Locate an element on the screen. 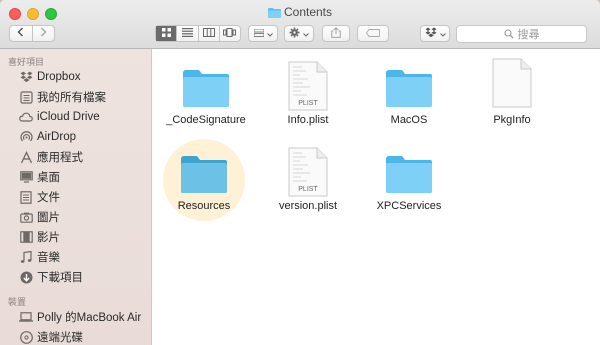  sidebar-item-label: 音樂 is located at coordinates (48, 258).